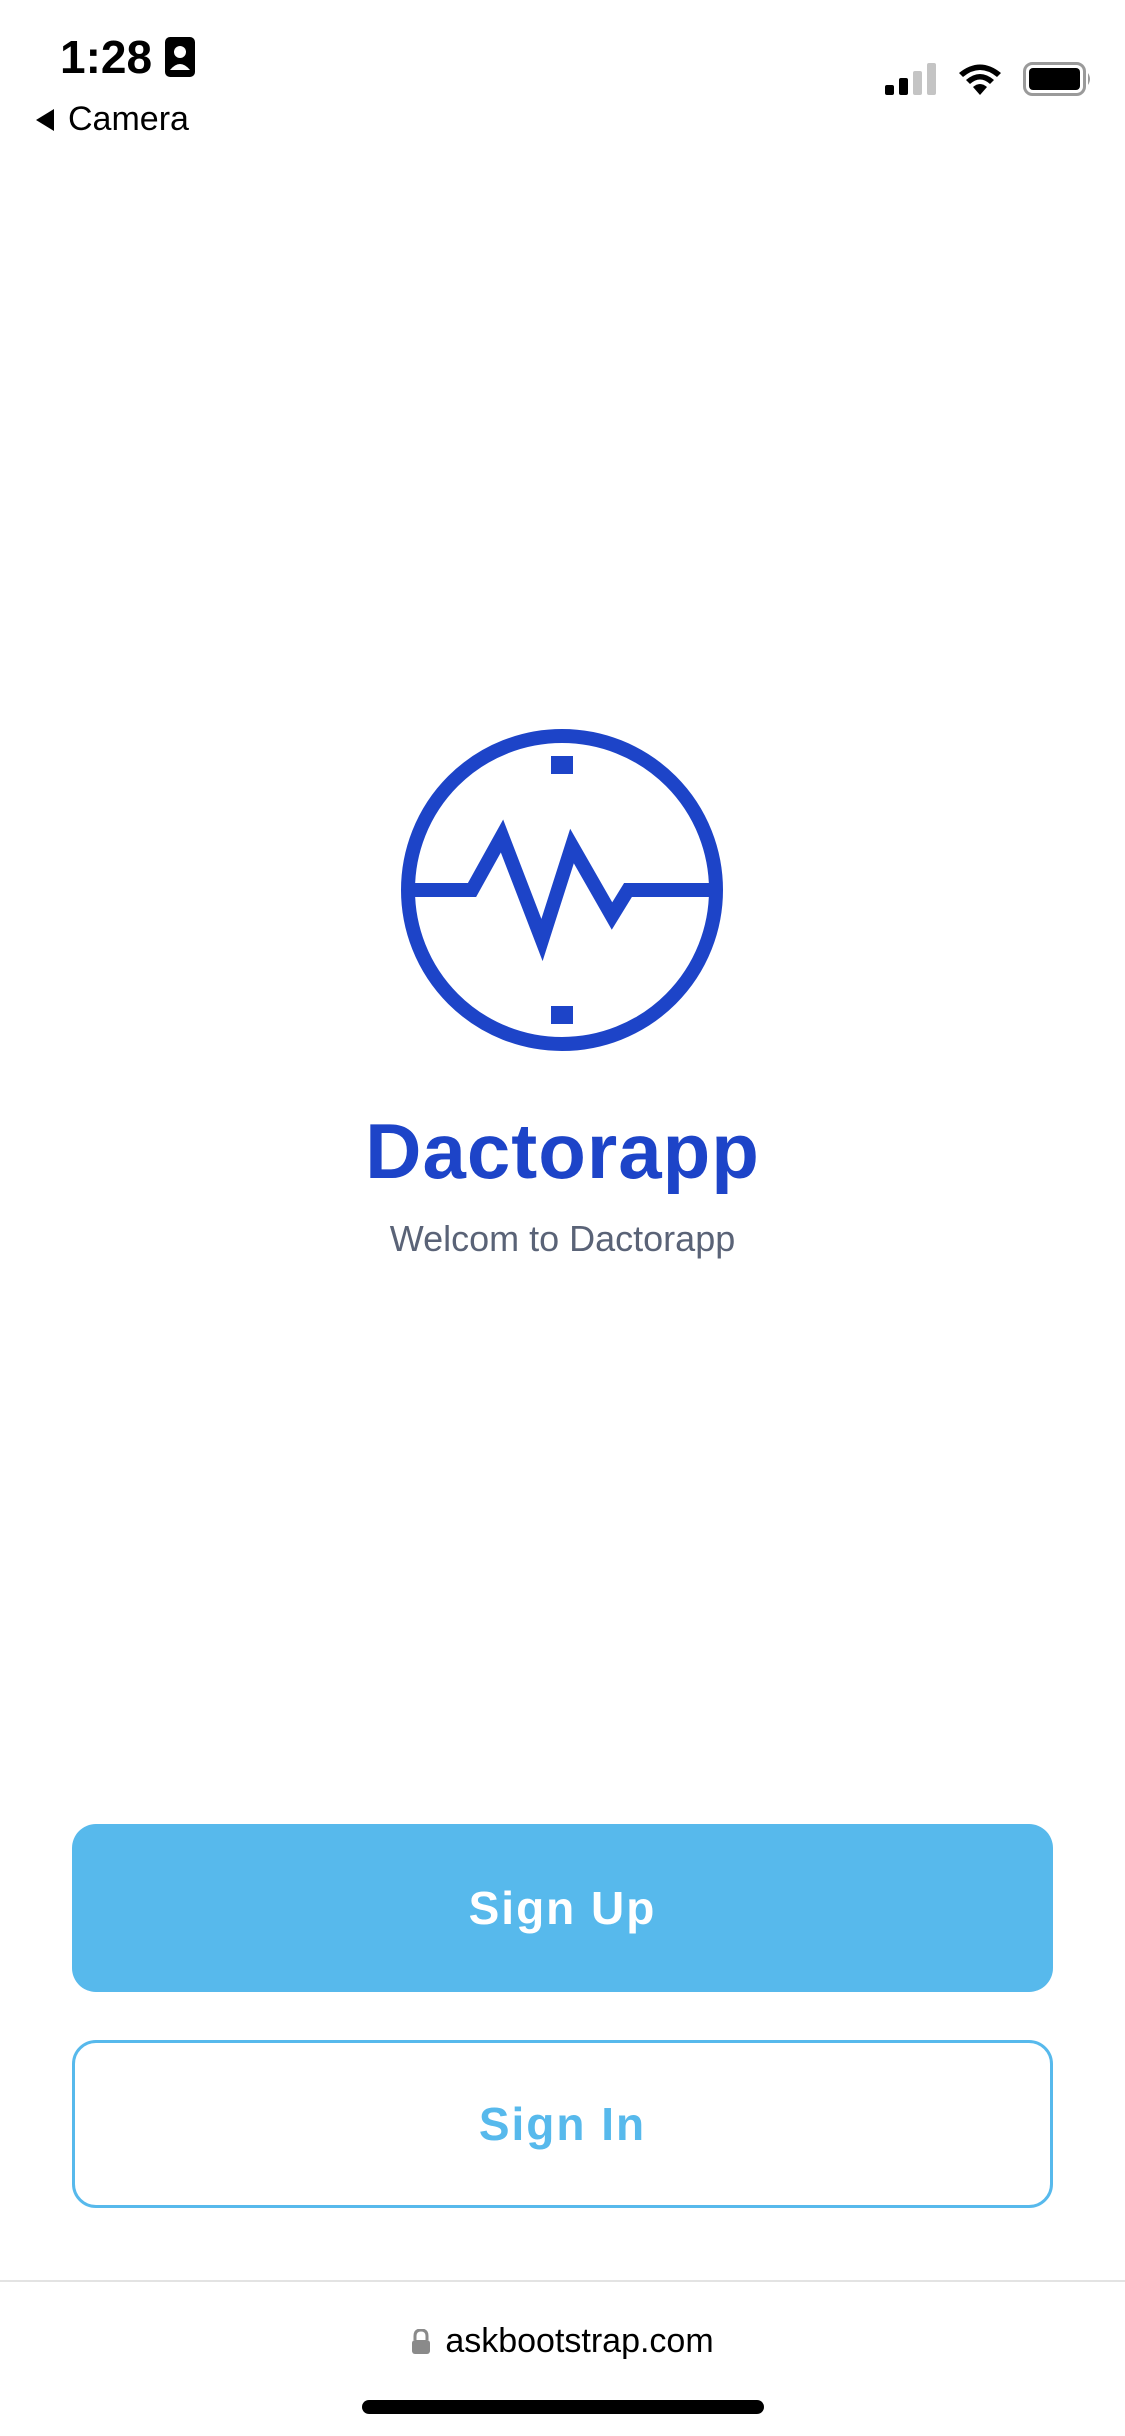 This screenshot has width=1125, height=2436. What do you see at coordinates (562, 1238) in the screenshot?
I see `welcome-text: Welcom to Dactorapp` at bounding box center [562, 1238].